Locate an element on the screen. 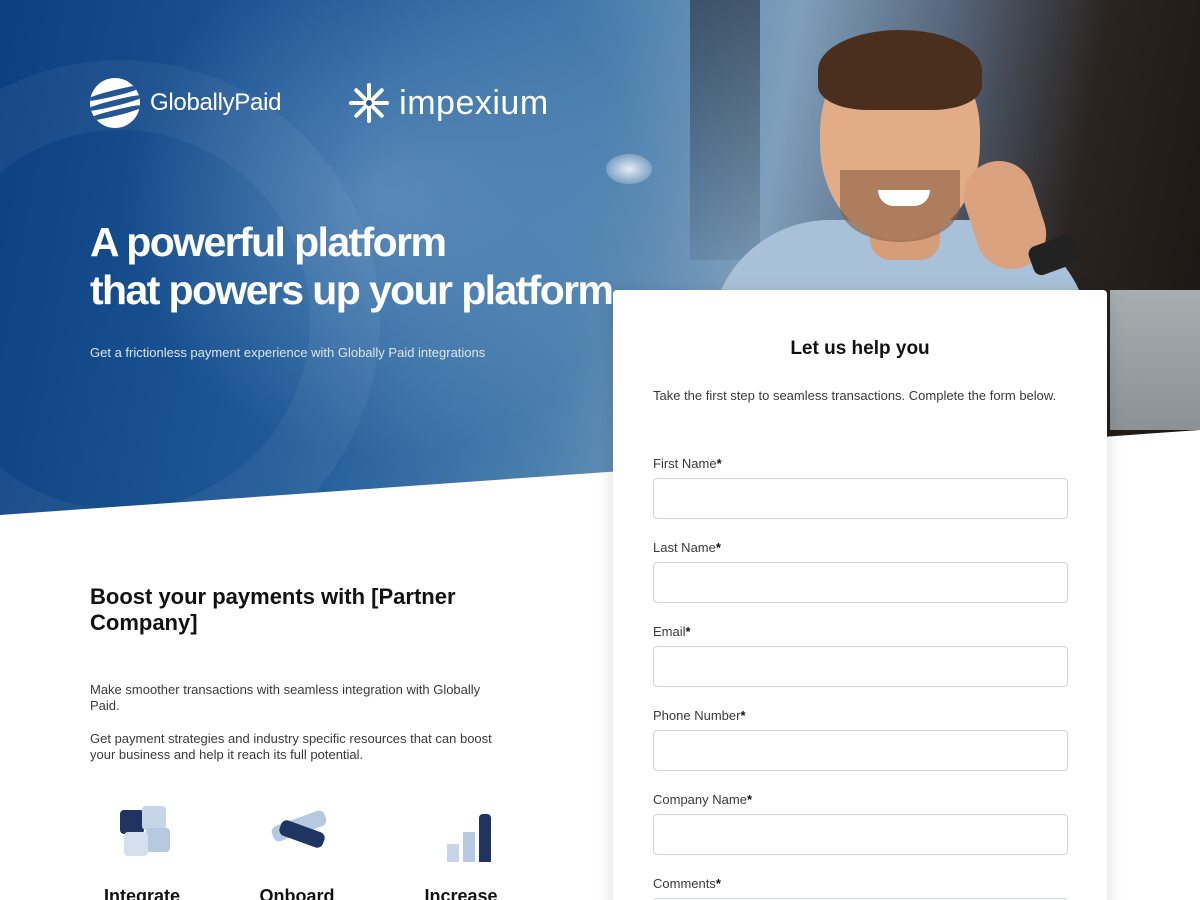 This screenshot has width=1200, height=900. growth-chart-icon is located at coordinates (461, 835).